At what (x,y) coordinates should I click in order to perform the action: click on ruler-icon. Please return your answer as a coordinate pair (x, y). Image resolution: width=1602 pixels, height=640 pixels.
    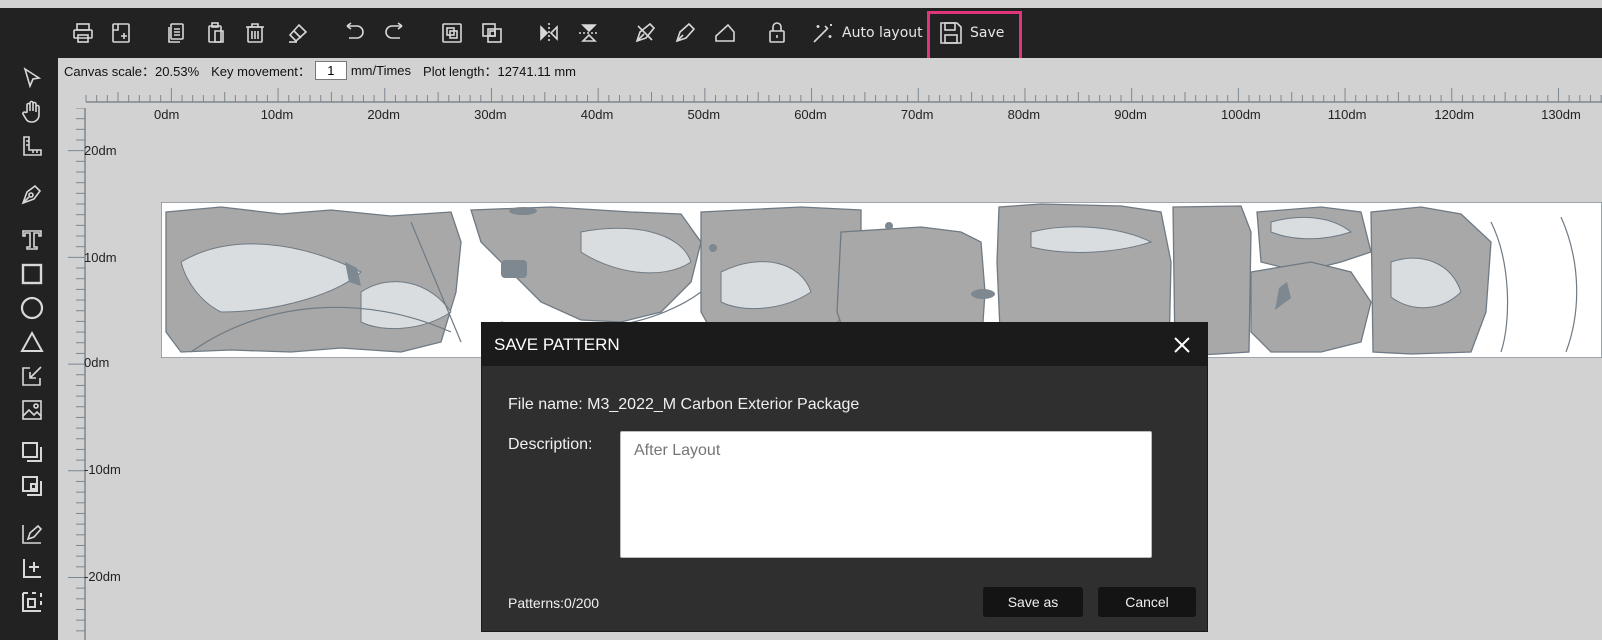
    Looking at the image, I should click on (32, 146).